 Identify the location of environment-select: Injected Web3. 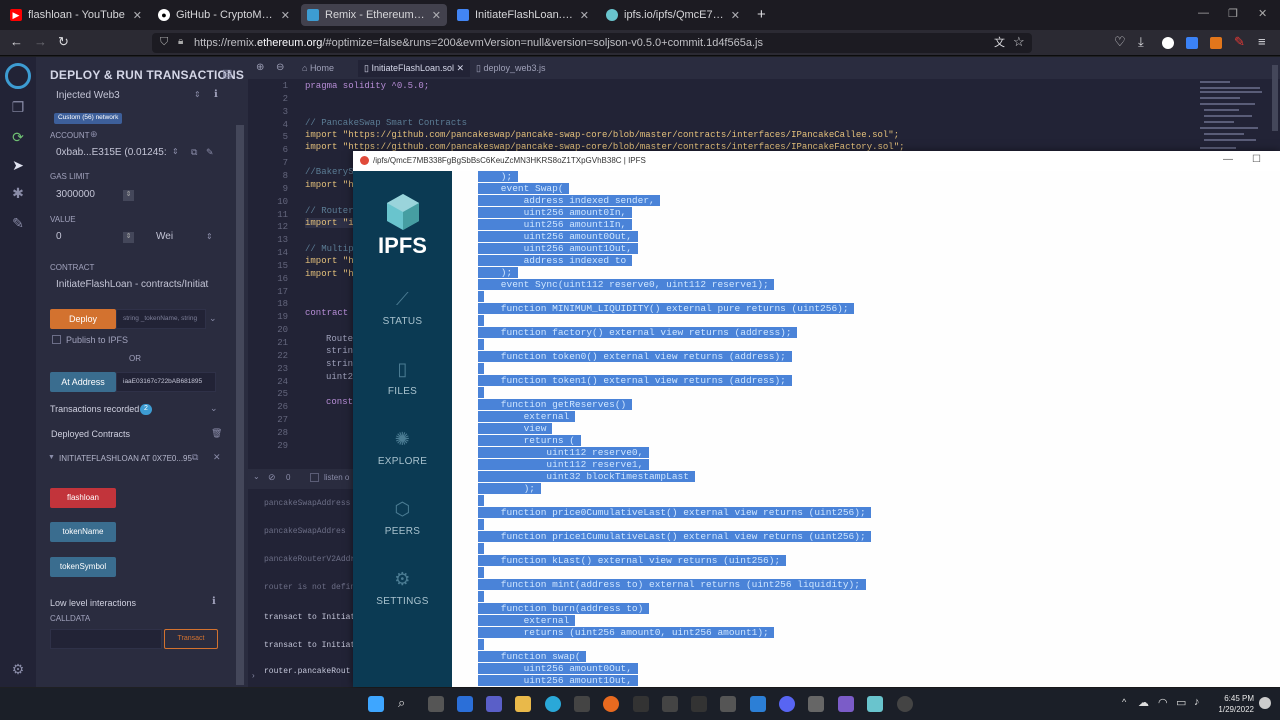
(128, 96).